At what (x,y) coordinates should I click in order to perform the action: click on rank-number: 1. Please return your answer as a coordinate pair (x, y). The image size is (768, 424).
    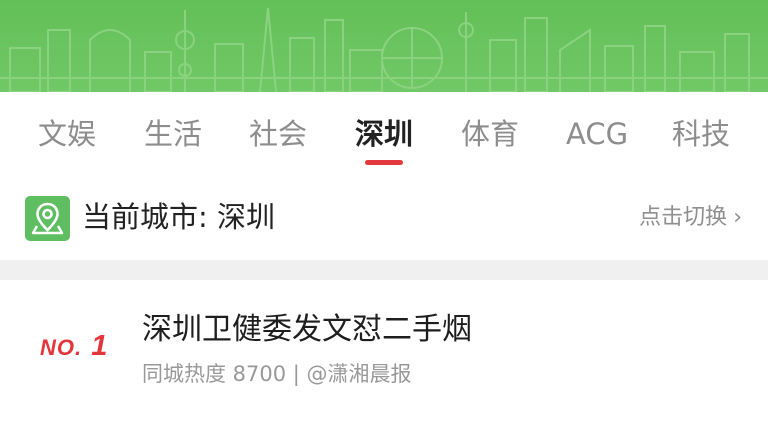
    Looking at the image, I should click on (100, 346).